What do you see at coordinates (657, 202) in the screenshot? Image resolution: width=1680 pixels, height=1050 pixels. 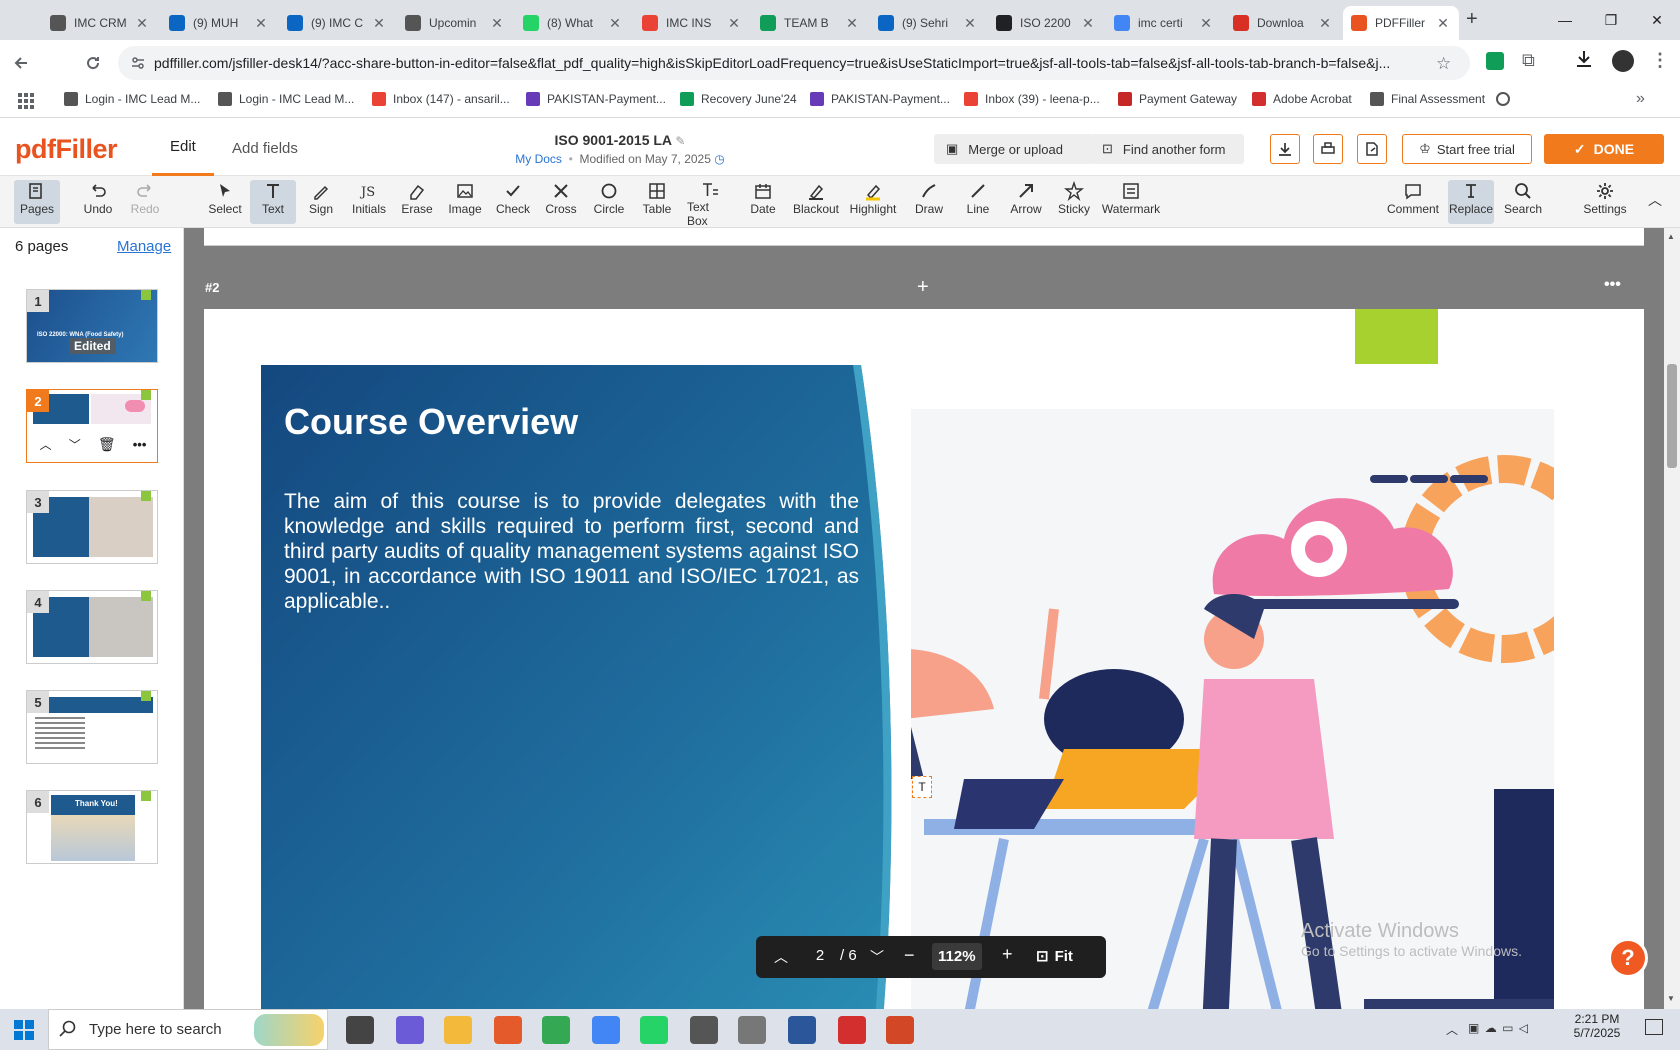 I see `tool-table: Table` at bounding box center [657, 202].